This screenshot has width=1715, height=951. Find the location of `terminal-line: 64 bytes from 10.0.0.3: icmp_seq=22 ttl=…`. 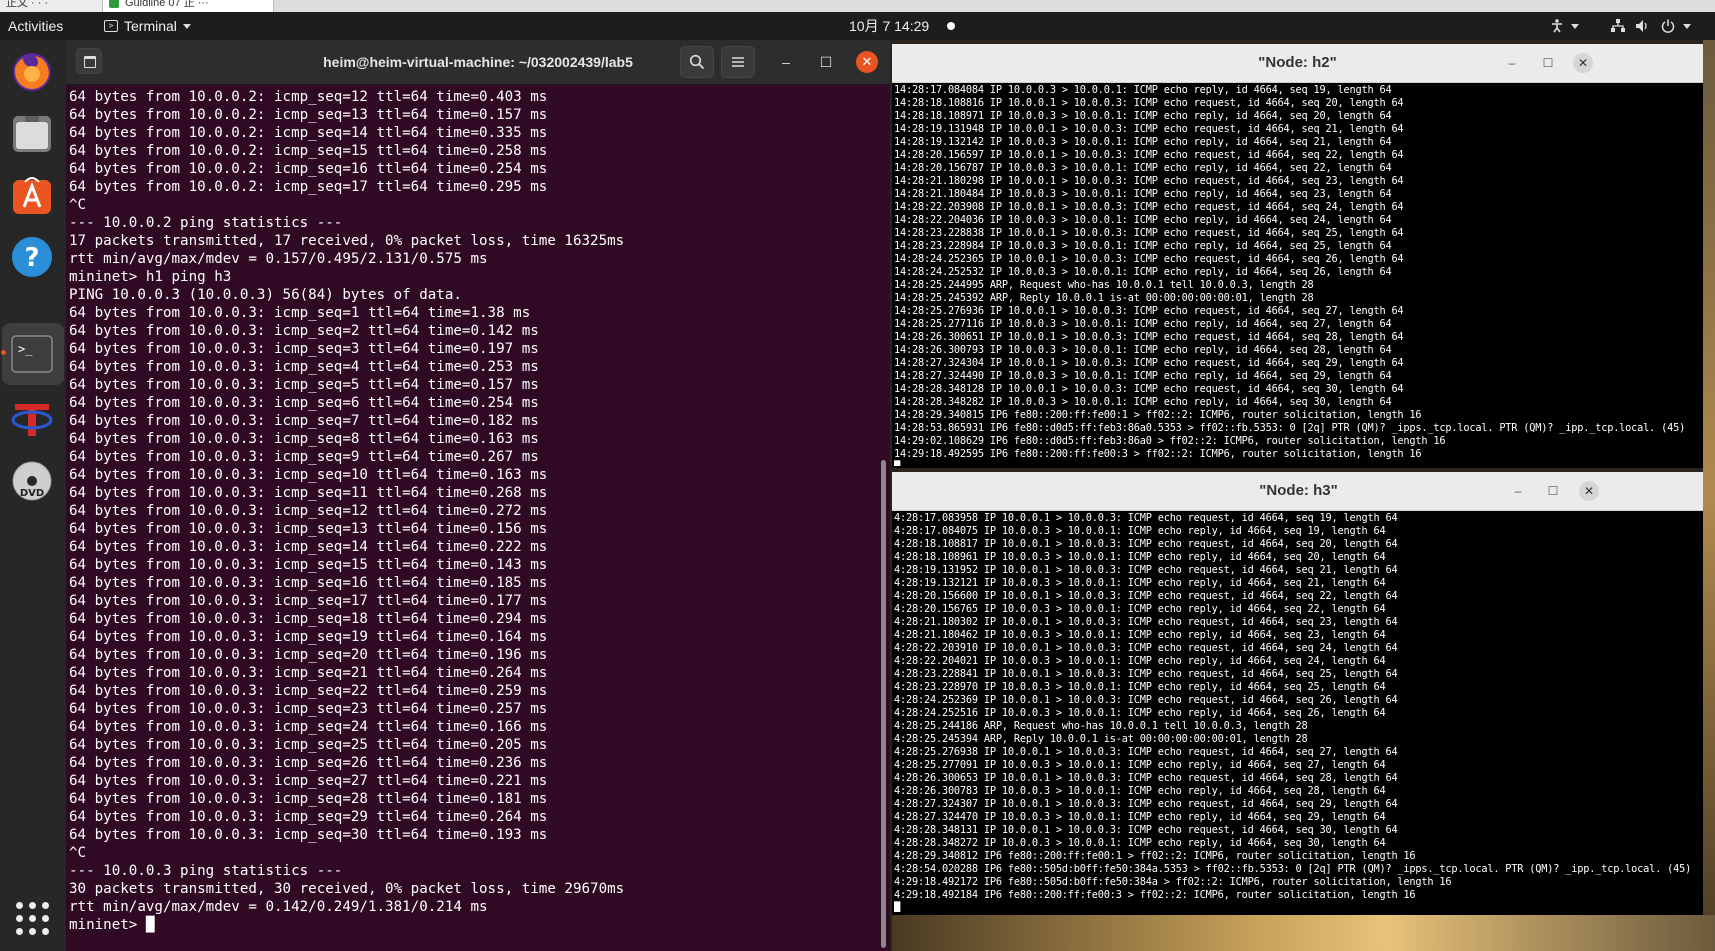

terminal-line: 64 bytes from 10.0.0.3: icmp_seq=22 ttl=… is located at coordinates (308, 691).